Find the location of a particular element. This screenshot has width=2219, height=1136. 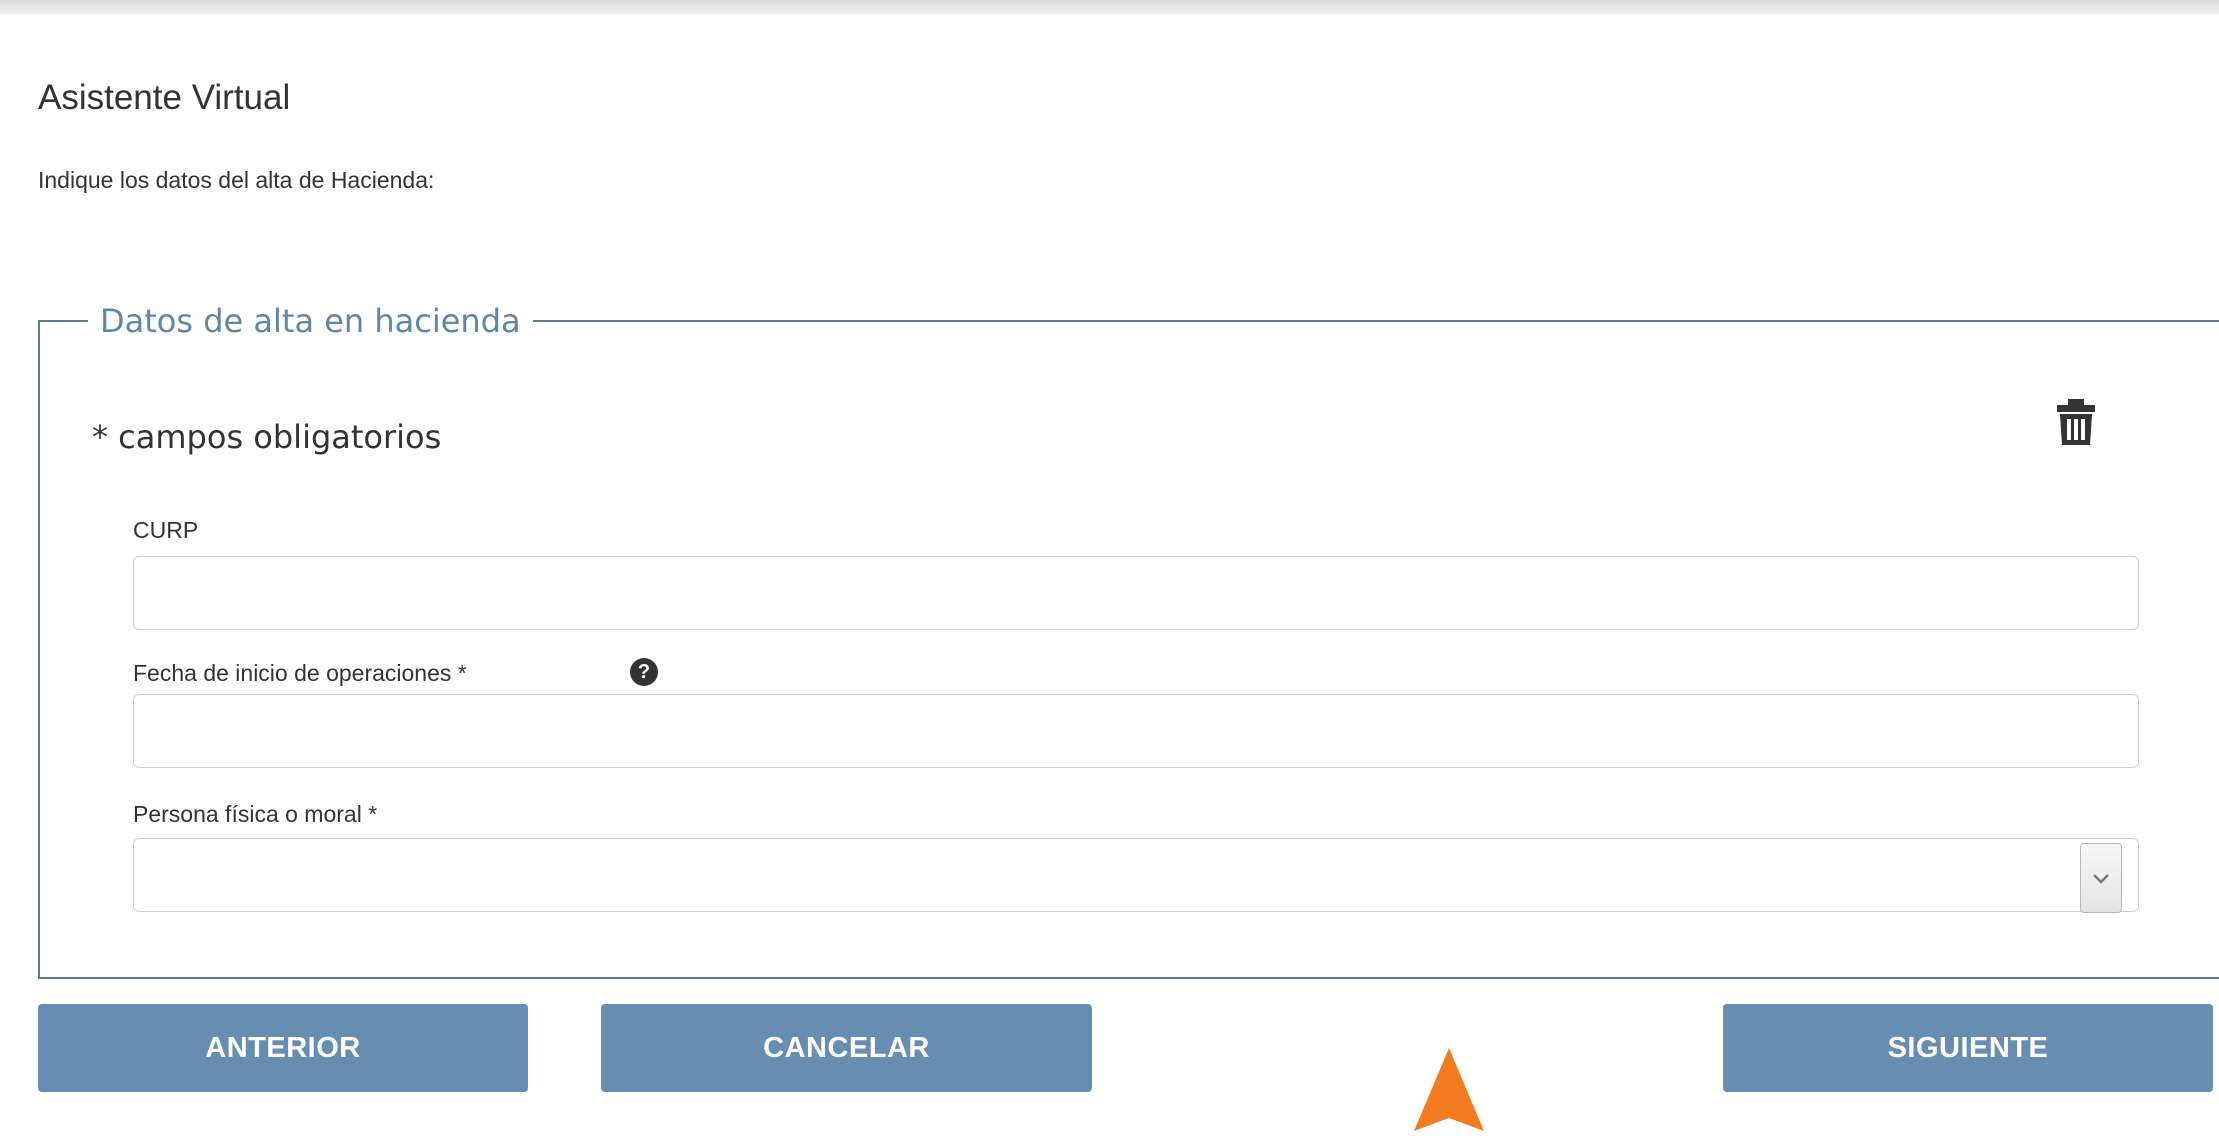

cancel-button: CANCELAR is located at coordinates (846, 1048).